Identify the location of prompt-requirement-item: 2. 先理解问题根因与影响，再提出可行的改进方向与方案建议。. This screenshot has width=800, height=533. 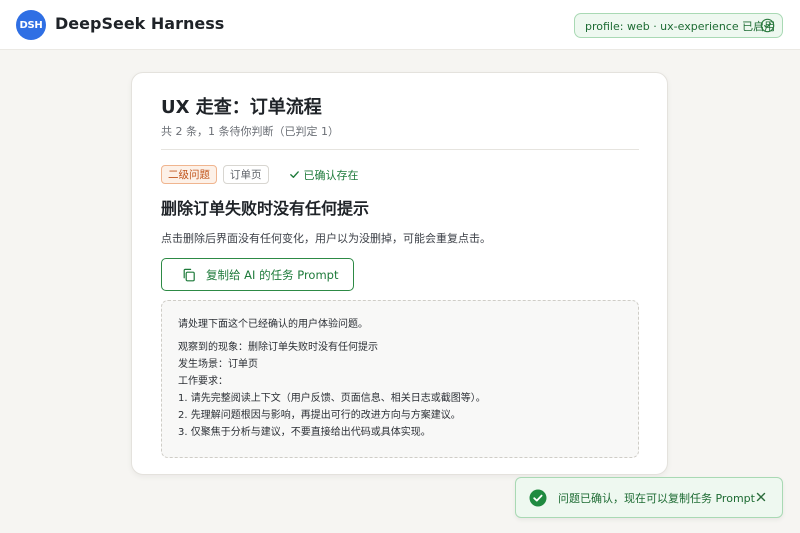
(319, 415).